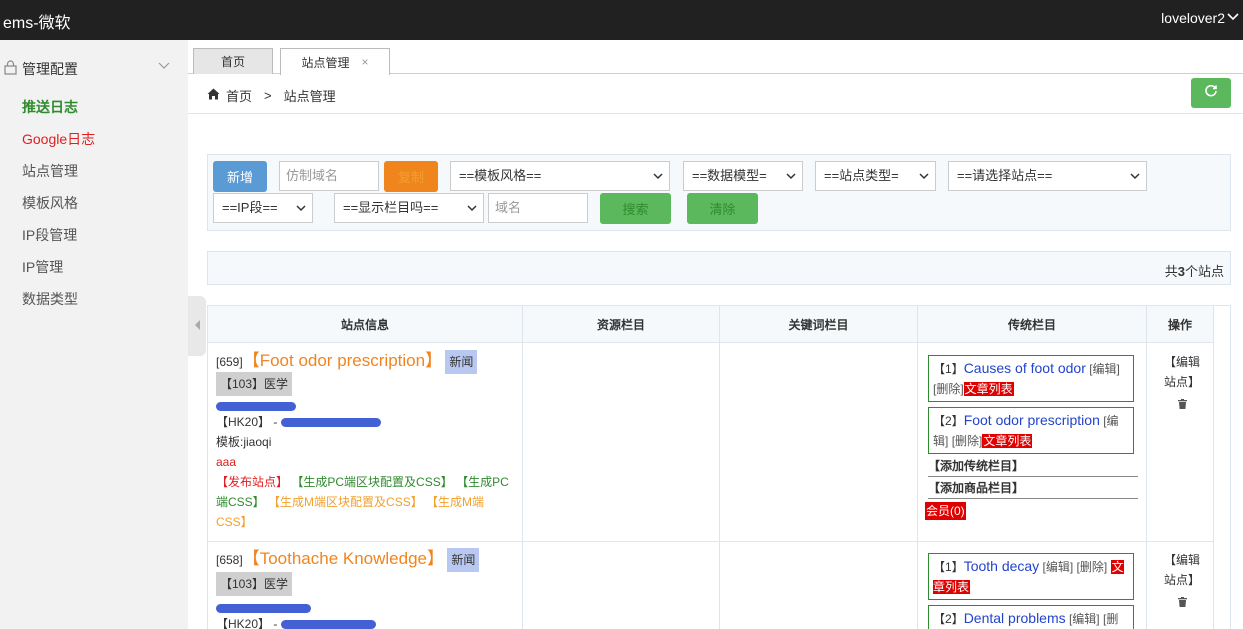  What do you see at coordinates (49, 235) in the screenshot?
I see `sidebar-item-ip-range: IP段管理` at bounding box center [49, 235].